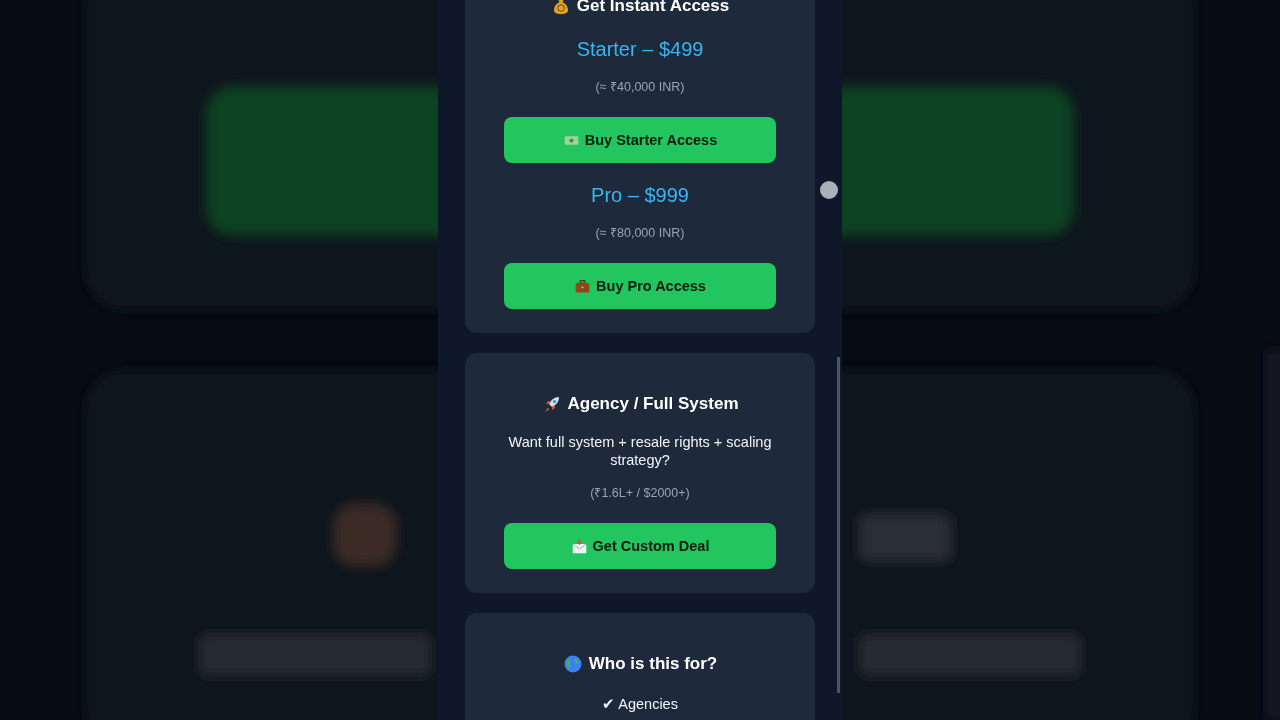 This screenshot has height=720, width=1280. Describe the element at coordinates (640, 451) in the screenshot. I see `offer-description: Want full system + resale rights + scaling strategy?` at that location.